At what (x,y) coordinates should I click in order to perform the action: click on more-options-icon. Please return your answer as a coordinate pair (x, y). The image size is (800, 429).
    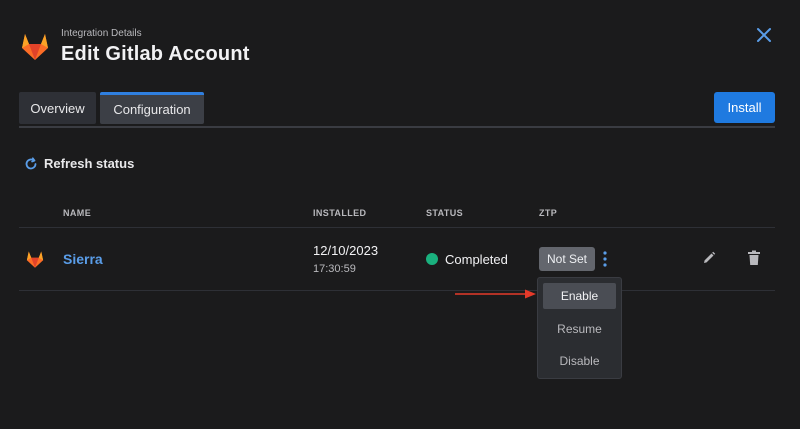
    Looking at the image, I should click on (605, 259).